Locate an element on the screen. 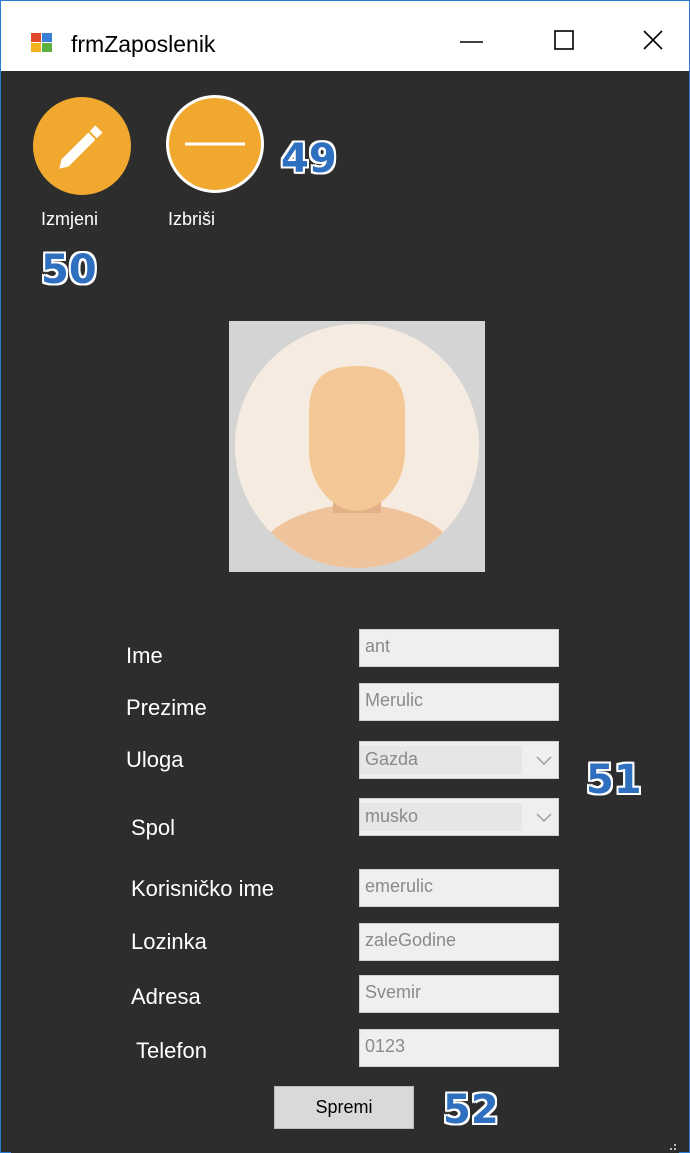 The image size is (690, 1153). maximize-icon is located at coordinates (564, 40).